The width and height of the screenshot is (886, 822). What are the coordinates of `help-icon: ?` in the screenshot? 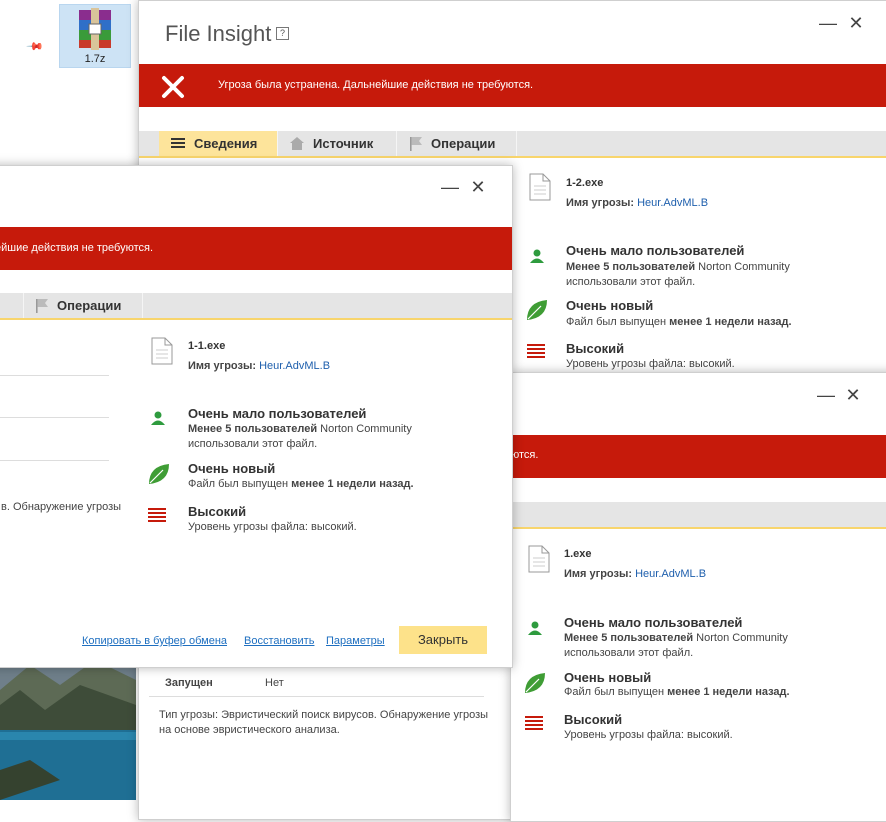 It's located at (282, 33).